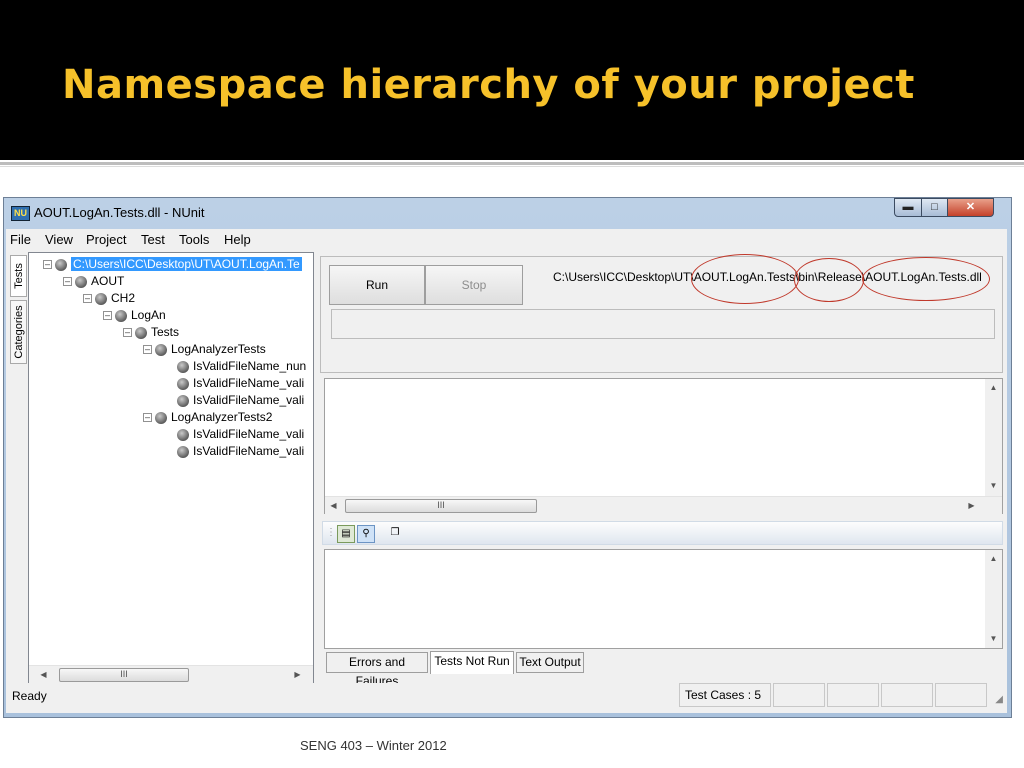 The height and width of the screenshot is (768, 1024). Describe the element at coordinates (663, 446) in the screenshot. I see `results-area: ▲ ▼ ◀ III ▶` at that location.